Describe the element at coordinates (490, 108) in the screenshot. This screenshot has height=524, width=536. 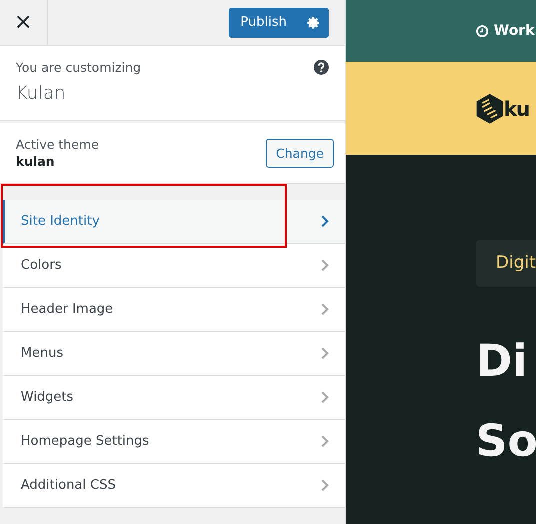
I see `logo-icon` at that location.